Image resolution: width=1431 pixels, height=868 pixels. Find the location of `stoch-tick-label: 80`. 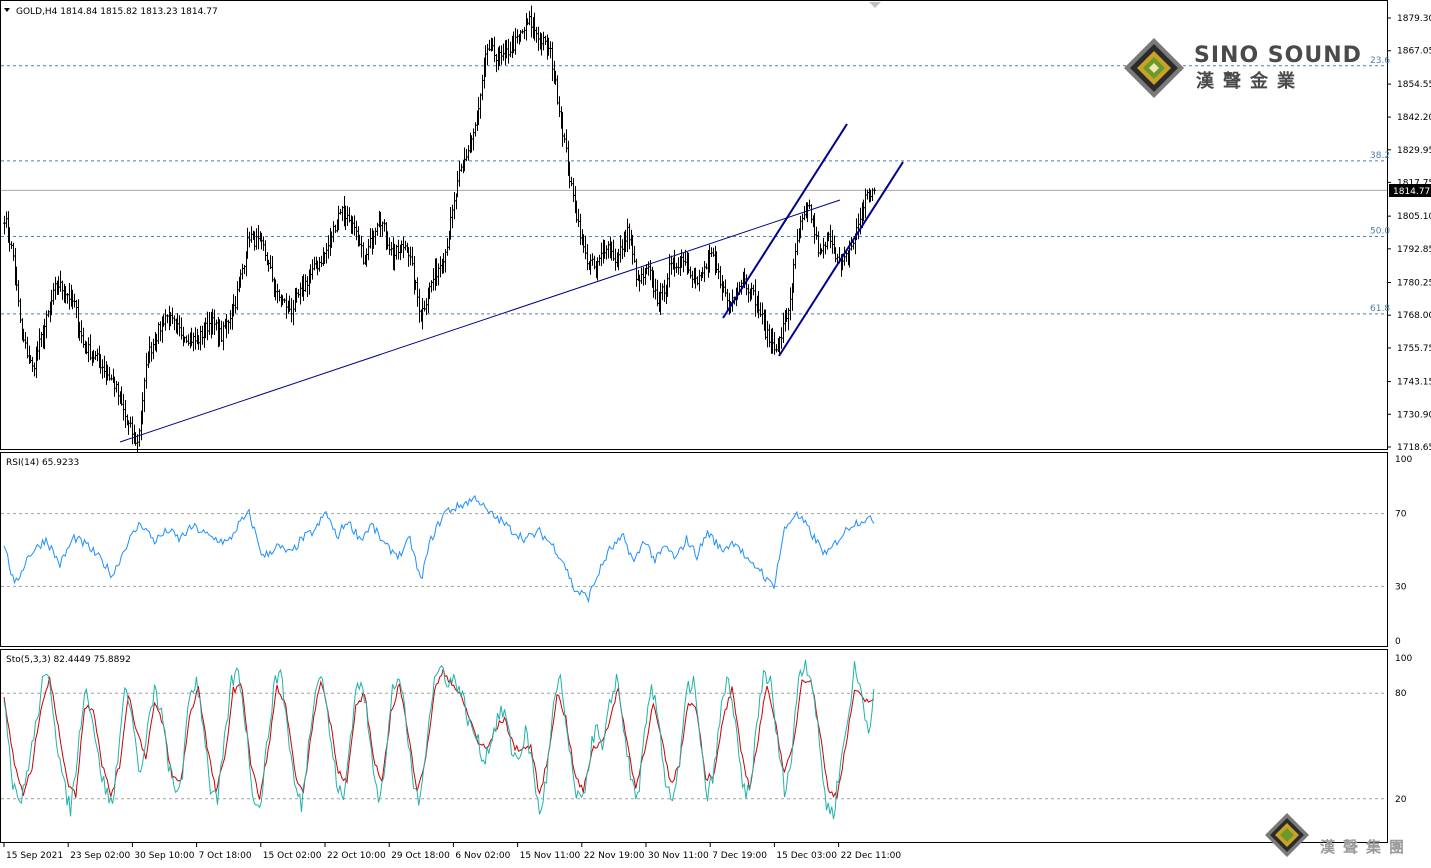

stoch-tick-label: 80 is located at coordinates (1401, 694).